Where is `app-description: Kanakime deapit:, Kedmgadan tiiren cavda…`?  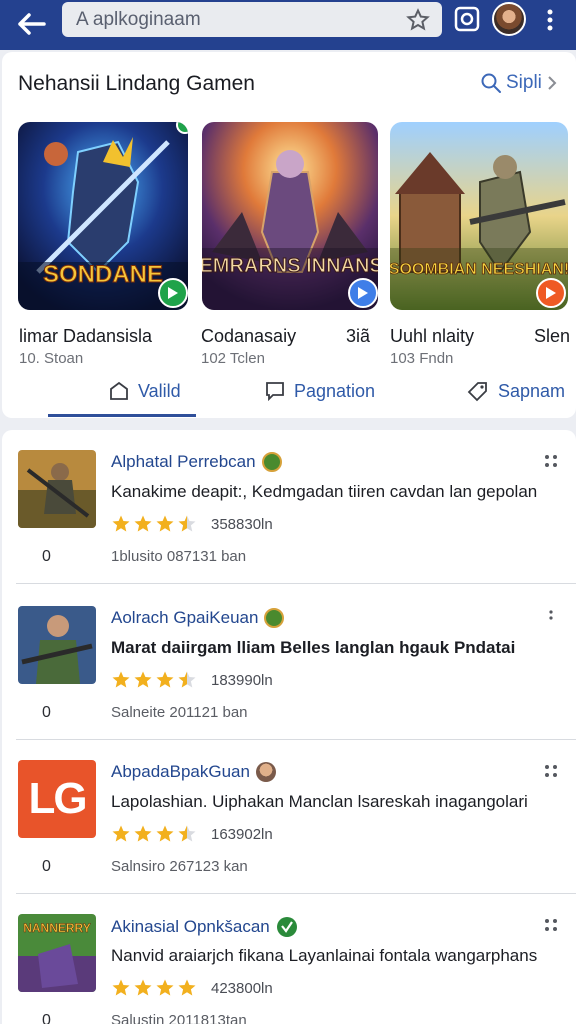 app-description: Kanakime deapit:, Kedmgadan tiiren cavda… is located at coordinates (324, 491).